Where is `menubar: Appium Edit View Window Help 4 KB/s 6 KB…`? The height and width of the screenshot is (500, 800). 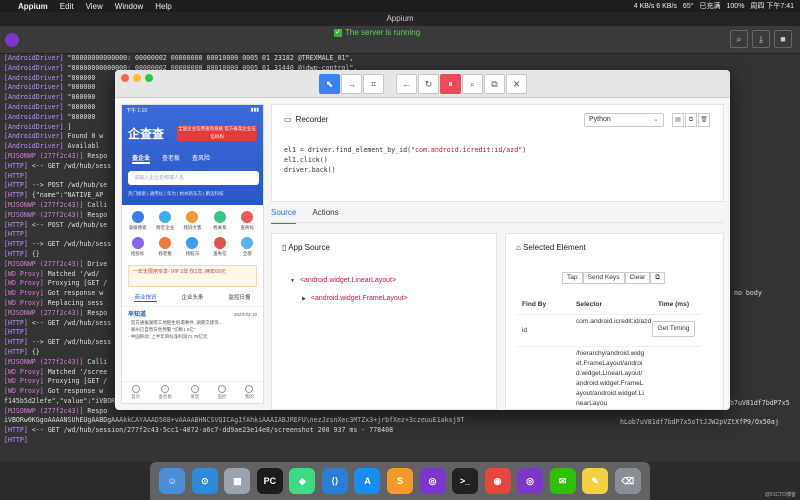
menubar: Appium Edit View Window Help 4 KB/s 6 KB… is located at coordinates (400, 6).